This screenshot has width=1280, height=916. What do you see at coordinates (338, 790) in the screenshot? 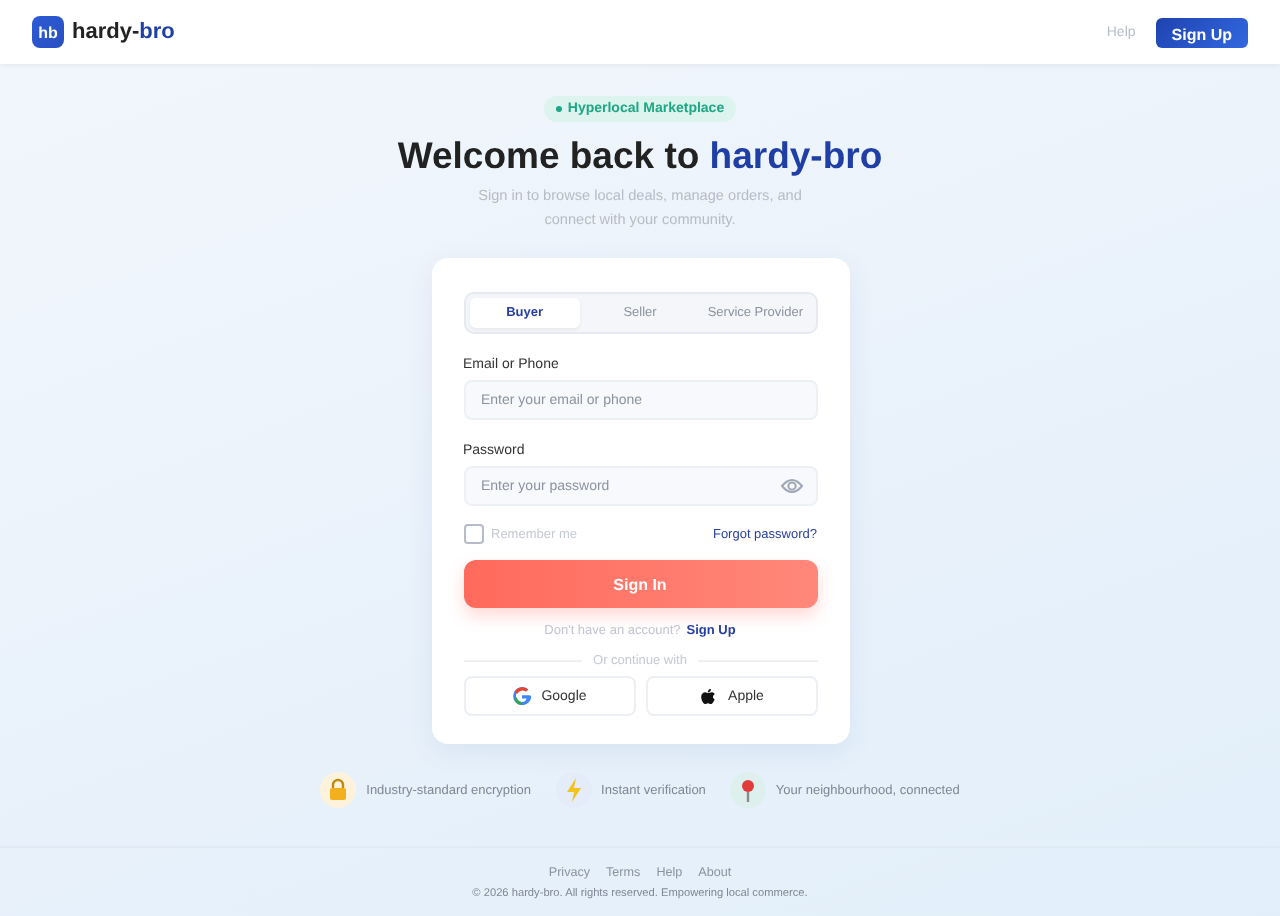
I see `lock-icon` at bounding box center [338, 790].